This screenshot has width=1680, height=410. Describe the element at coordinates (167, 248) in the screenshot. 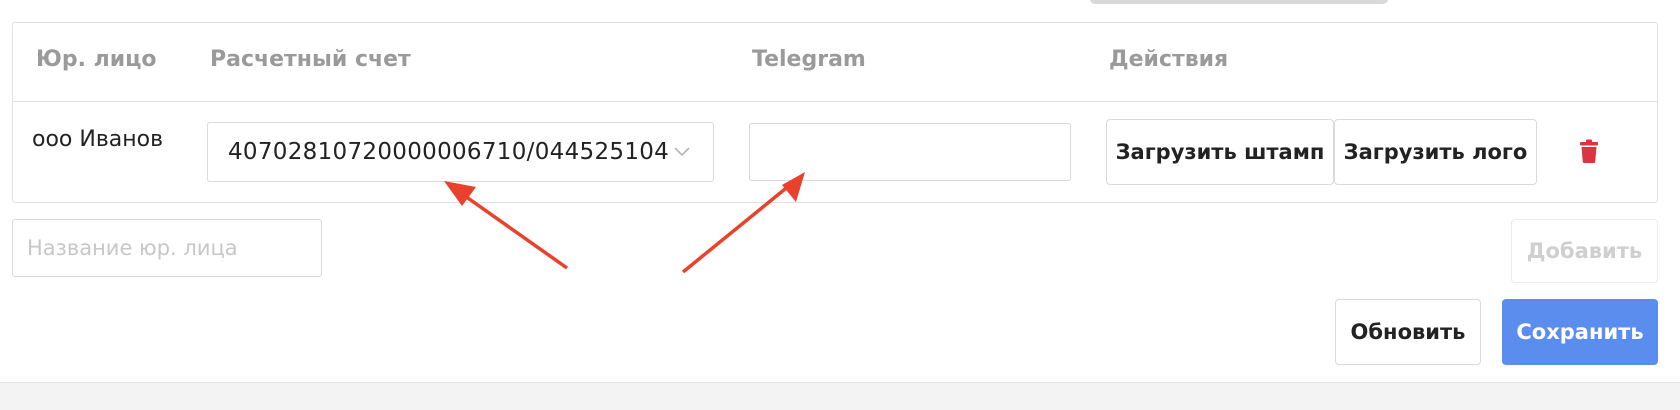

I see `legal-entity-name-input` at that location.